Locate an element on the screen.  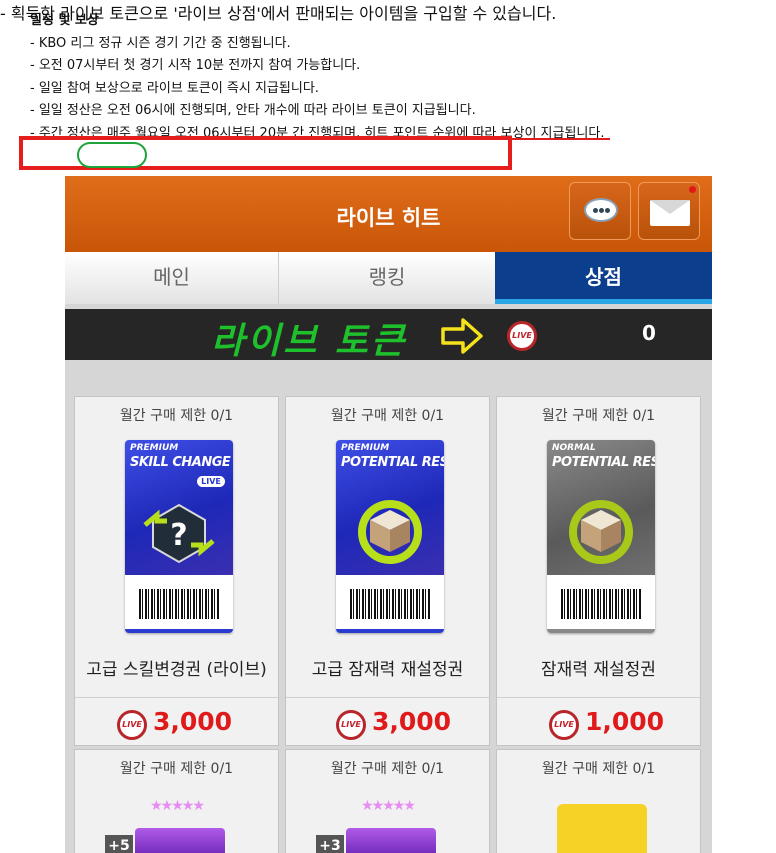
product-card: 월간 구매 제한 0/1 ★★★★★ +5 is located at coordinates (176, 801).